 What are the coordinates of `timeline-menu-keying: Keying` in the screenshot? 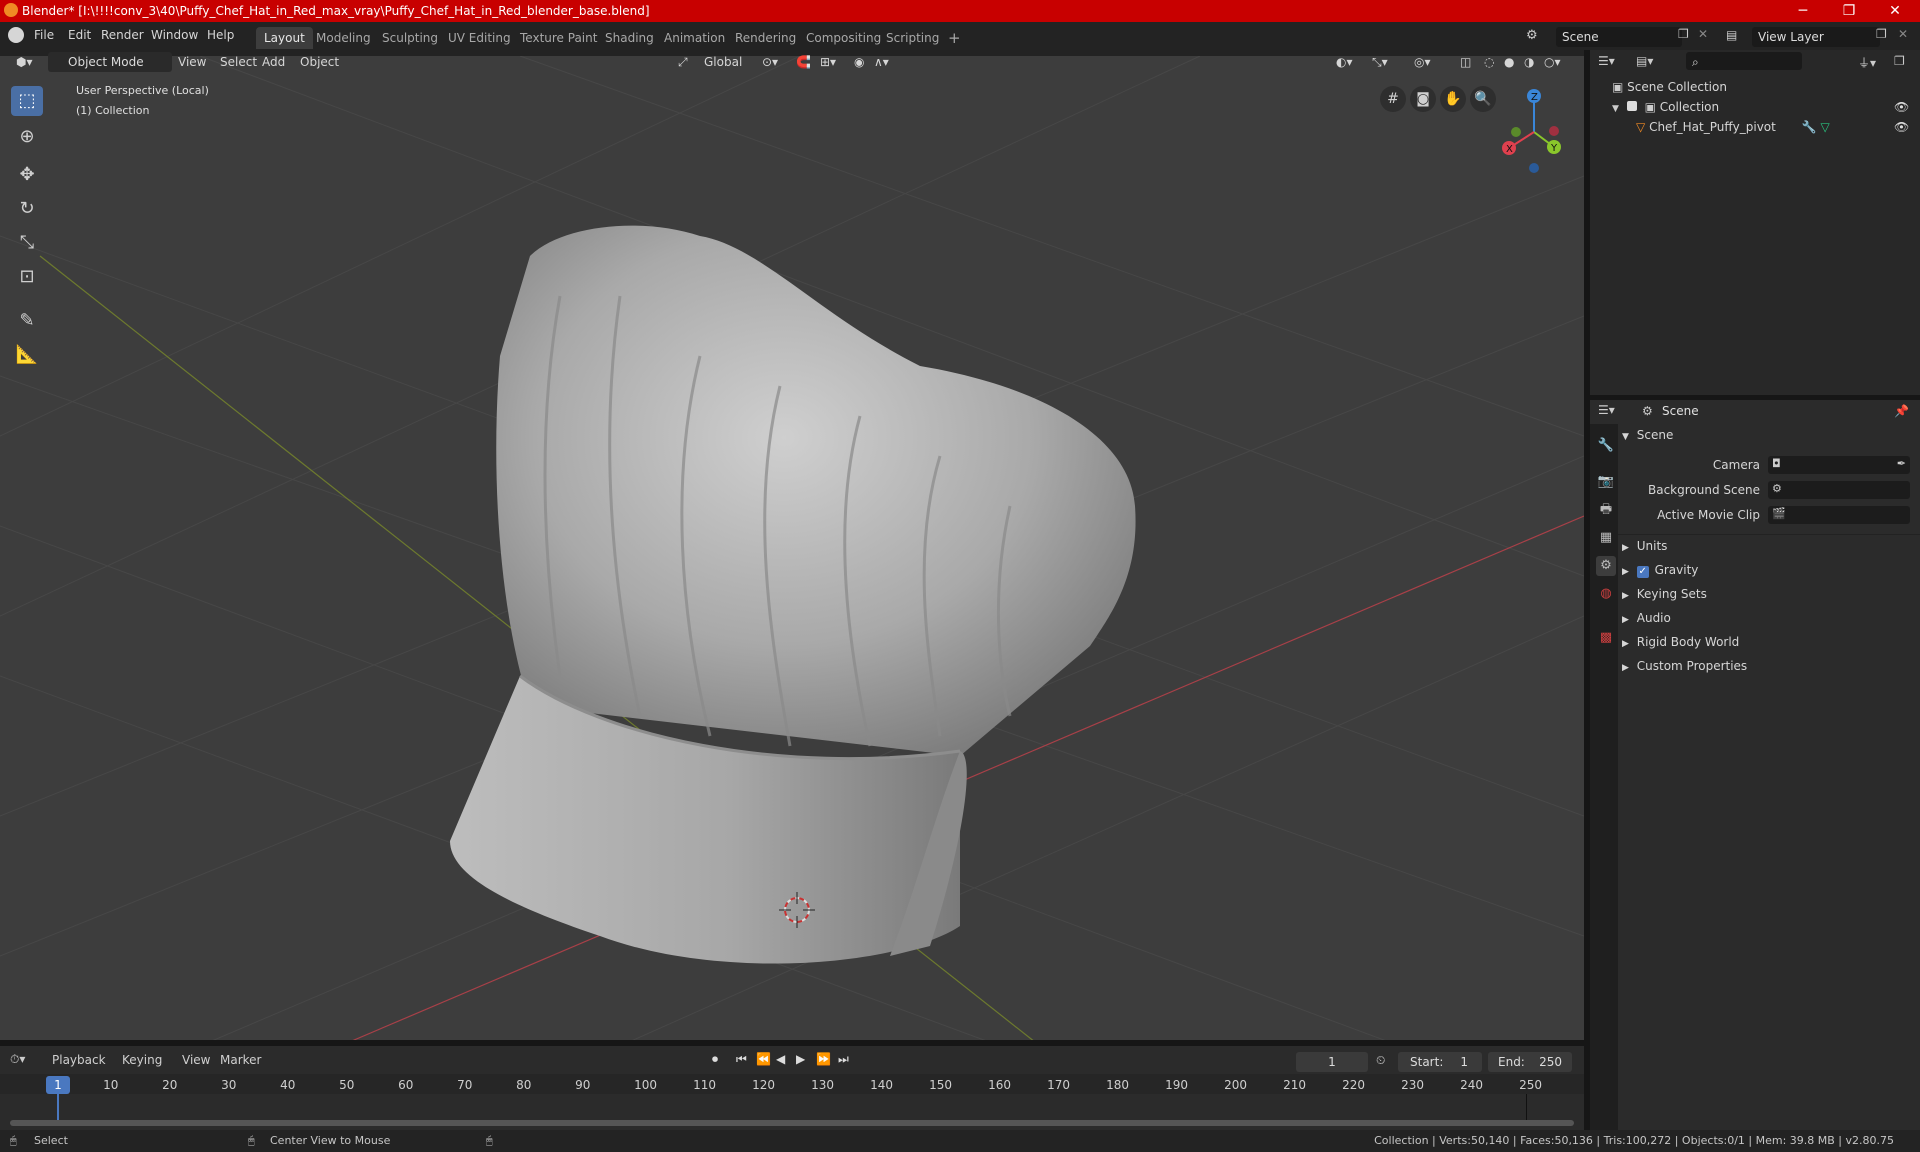 It's located at (142, 1060).